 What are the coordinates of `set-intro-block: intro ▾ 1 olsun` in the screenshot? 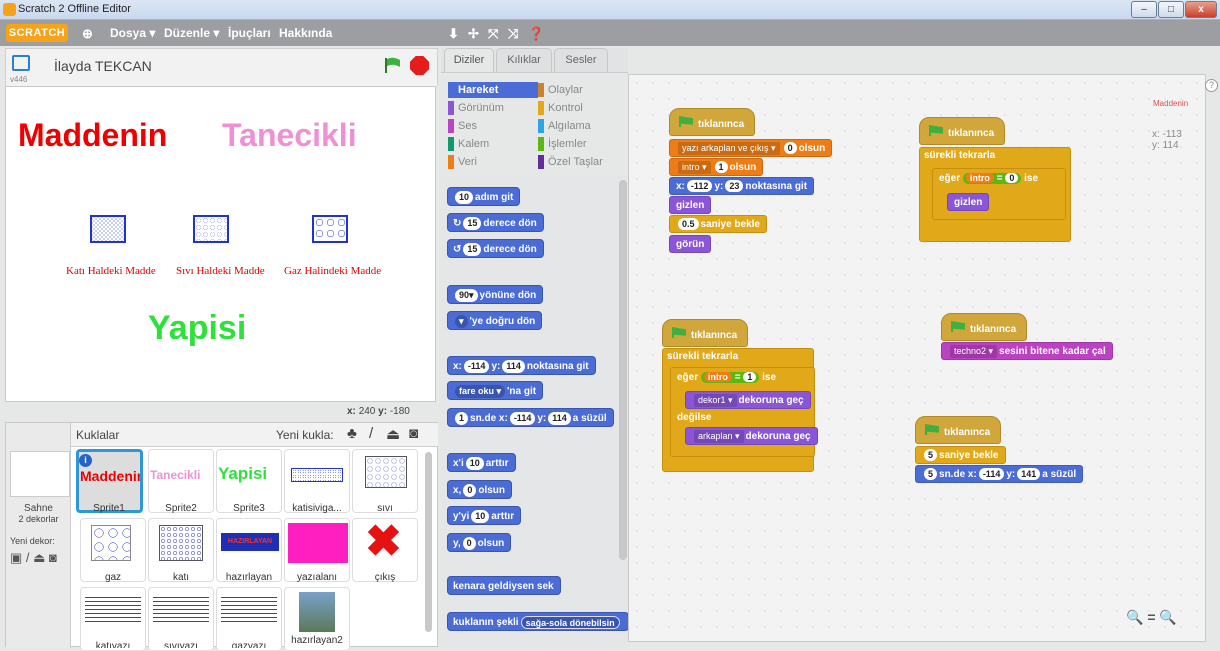 It's located at (716, 167).